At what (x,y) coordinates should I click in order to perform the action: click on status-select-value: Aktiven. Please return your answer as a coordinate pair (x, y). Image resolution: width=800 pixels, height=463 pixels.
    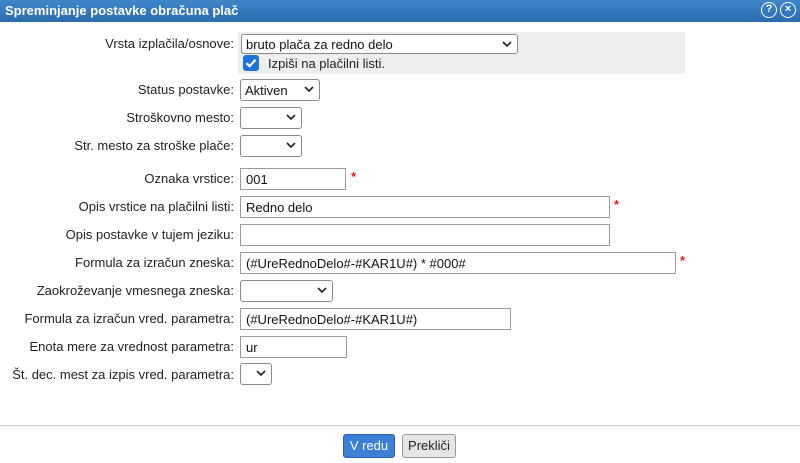
    Looking at the image, I should click on (266, 90).